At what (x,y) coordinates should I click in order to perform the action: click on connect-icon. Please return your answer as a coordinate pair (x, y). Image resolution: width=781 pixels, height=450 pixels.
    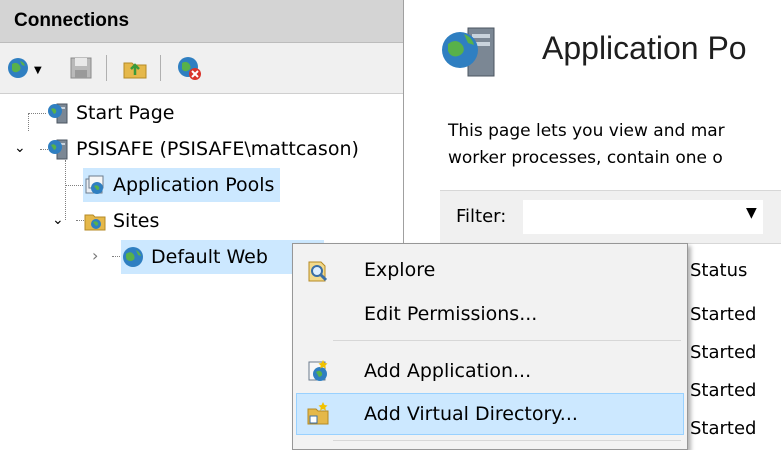
    Looking at the image, I should click on (19, 68).